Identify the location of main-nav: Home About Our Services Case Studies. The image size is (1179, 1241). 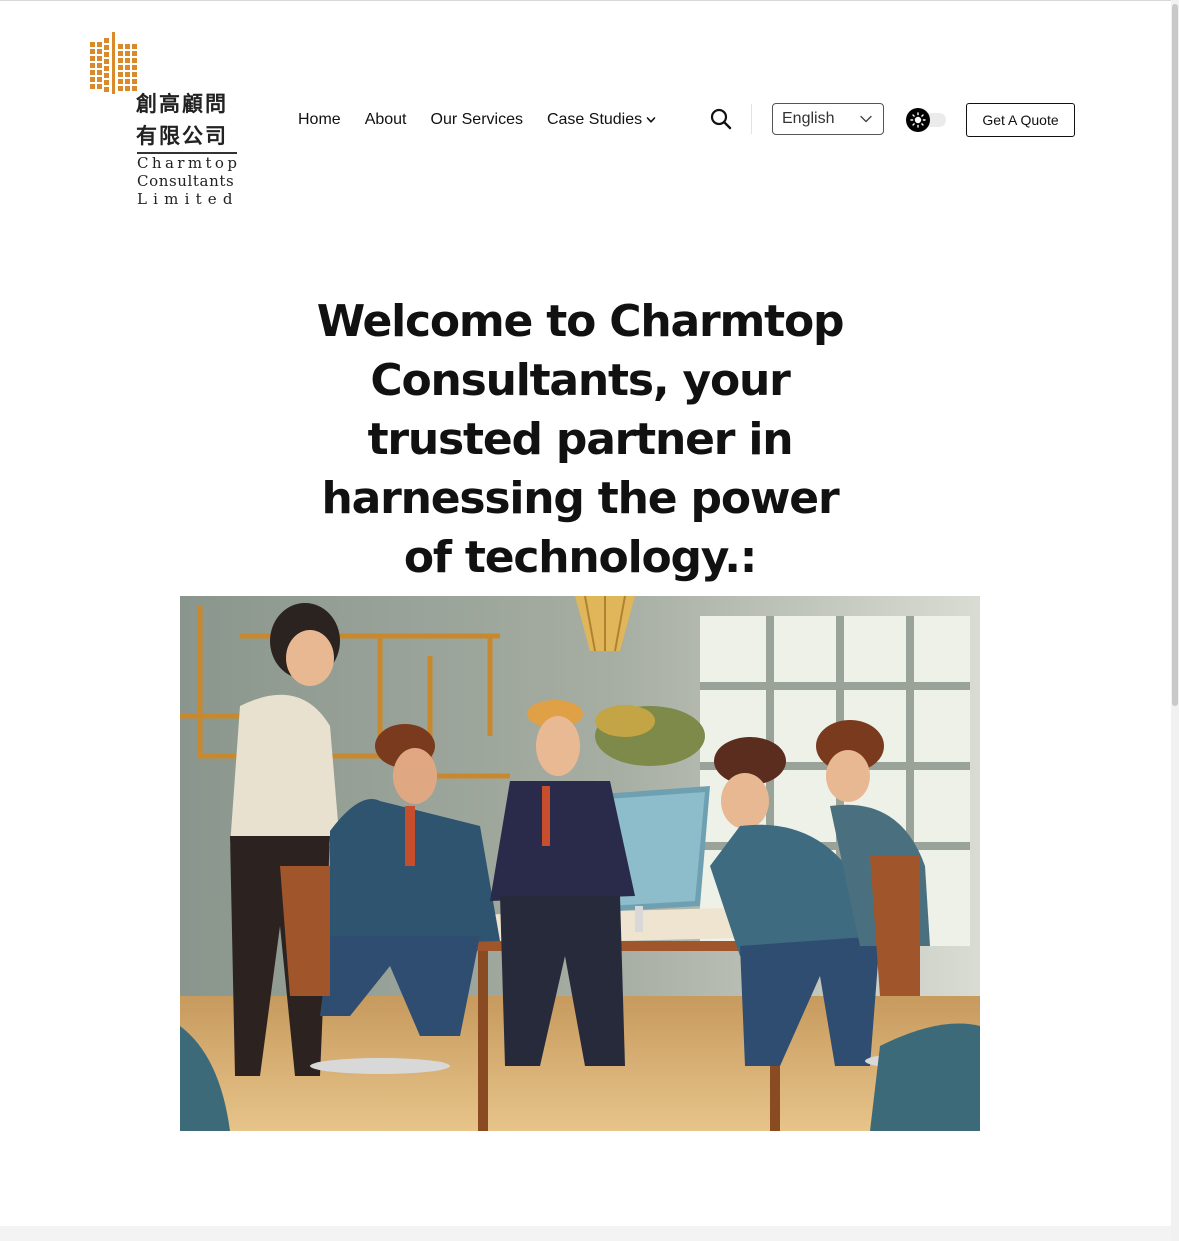
(489, 120).